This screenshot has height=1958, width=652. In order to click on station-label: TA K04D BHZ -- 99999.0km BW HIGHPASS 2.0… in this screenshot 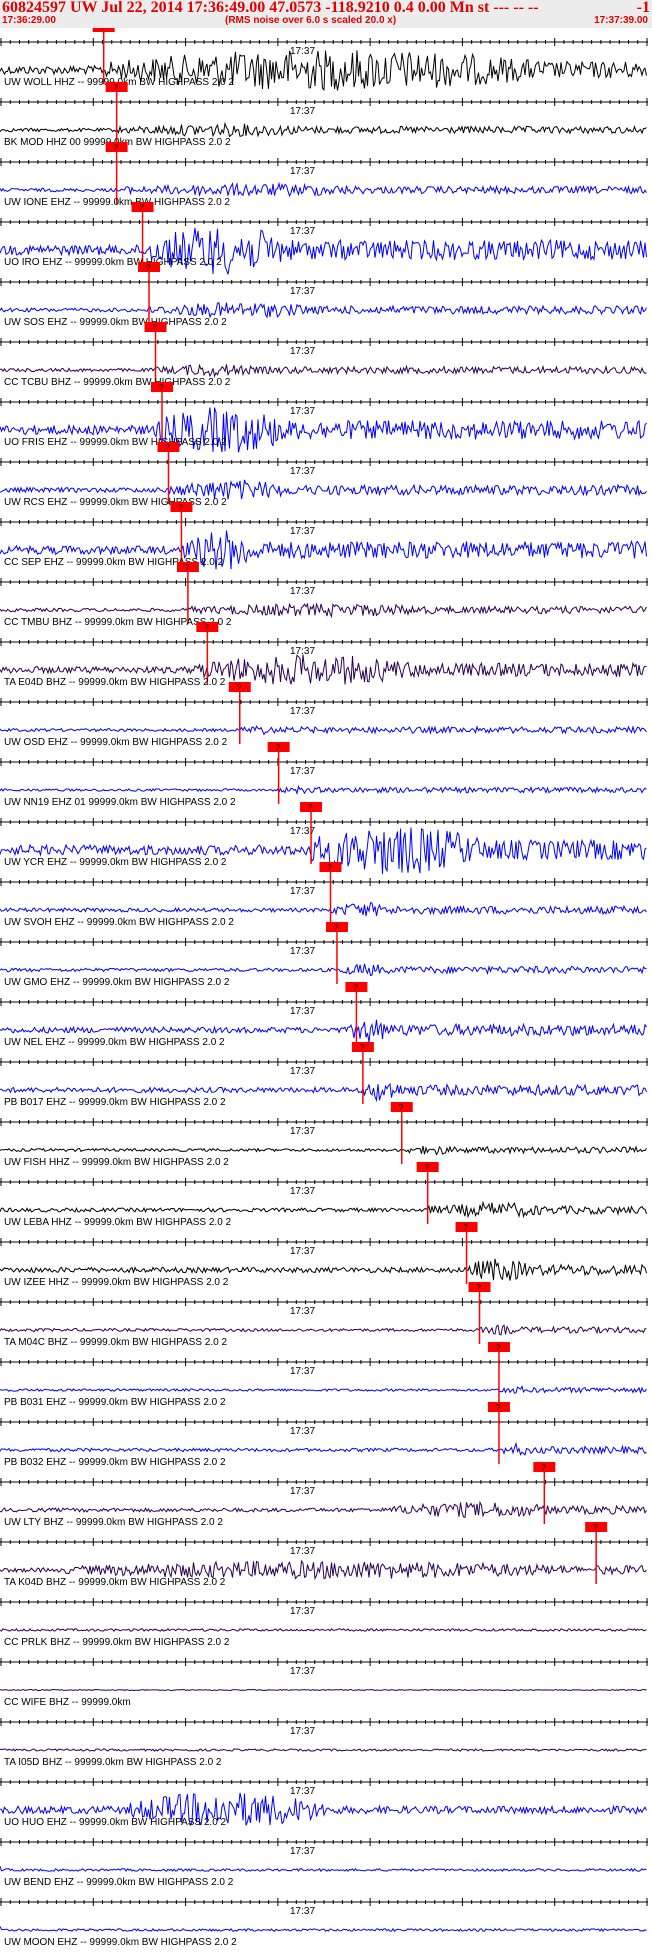, I will do `click(115, 1582)`.